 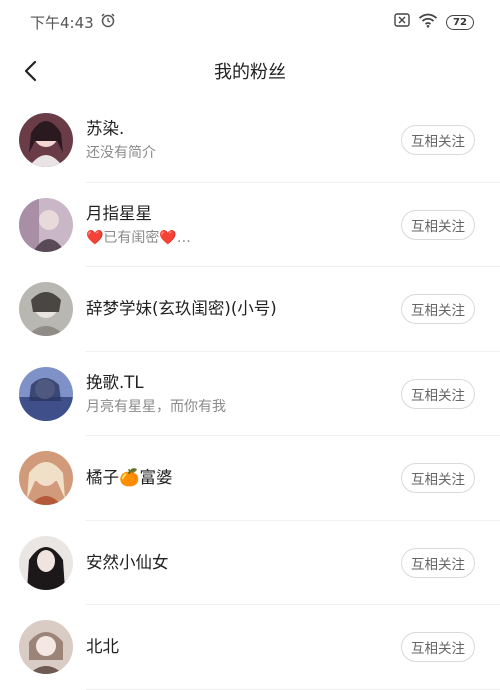 What do you see at coordinates (127, 562) in the screenshot?
I see `fan-name: 安然小仙女` at bounding box center [127, 562].